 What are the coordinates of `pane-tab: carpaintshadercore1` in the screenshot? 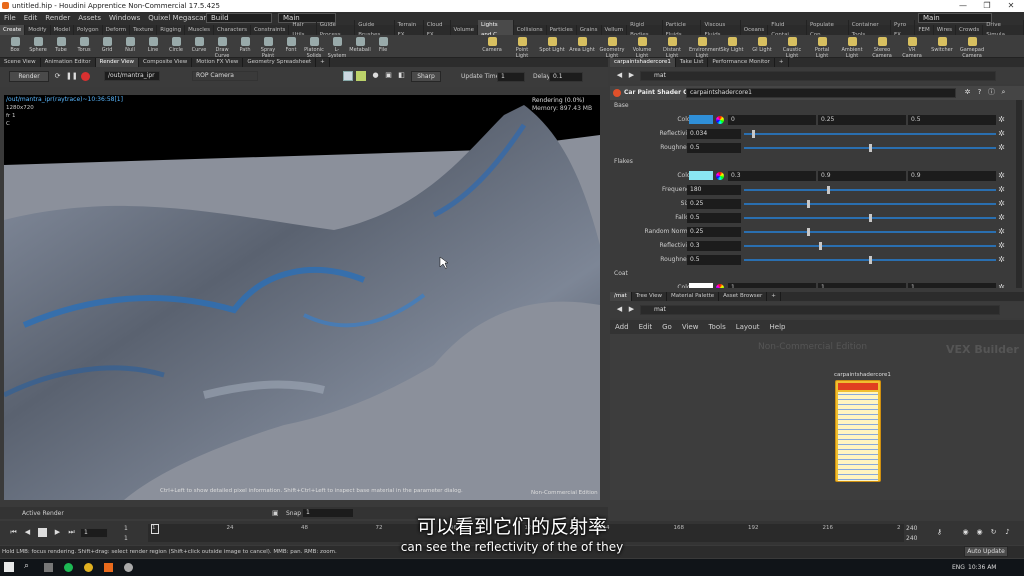 It's located at (643, 62).